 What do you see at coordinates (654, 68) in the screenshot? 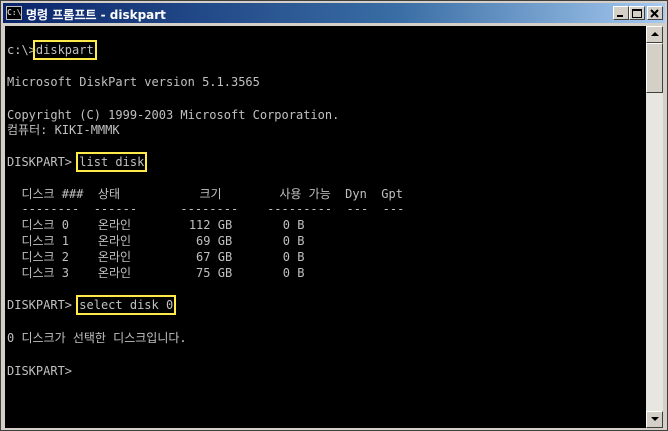
I see `scroll-thumb` at bounding box center [654, 68].